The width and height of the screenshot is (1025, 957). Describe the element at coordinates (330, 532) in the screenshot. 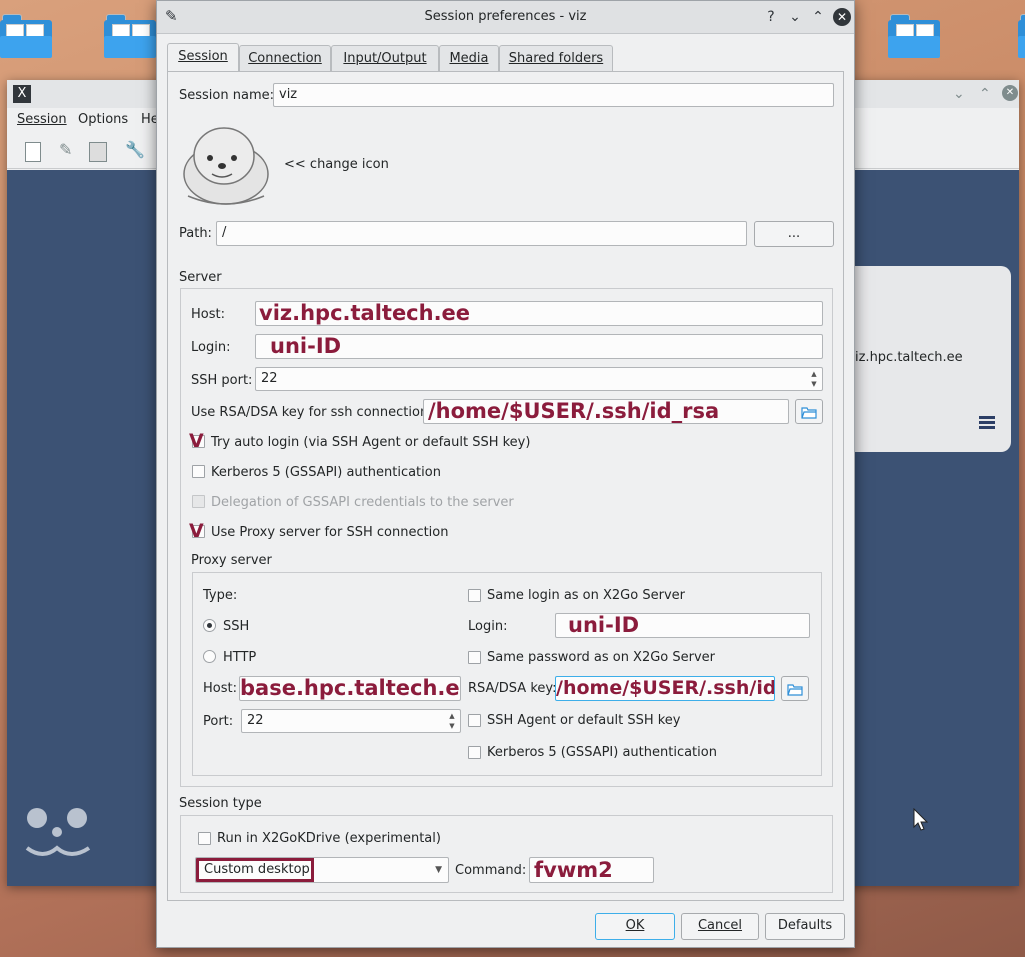

I see `use-proxy-label: Use Proxy server for SSH connection` at that location.